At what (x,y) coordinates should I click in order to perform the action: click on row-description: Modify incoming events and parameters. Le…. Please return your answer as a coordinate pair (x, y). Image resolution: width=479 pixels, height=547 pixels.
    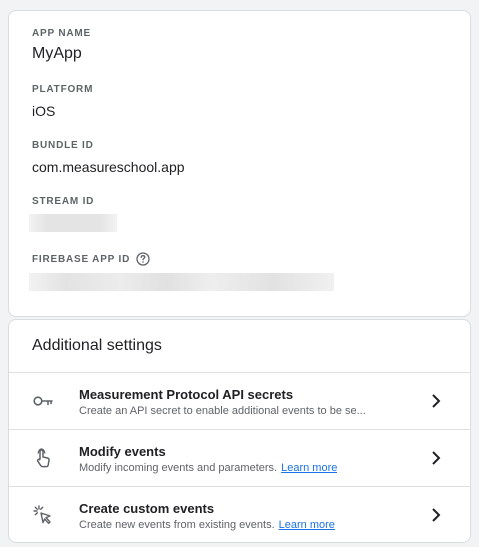
    Looking at the image, I should click on (208, 468).